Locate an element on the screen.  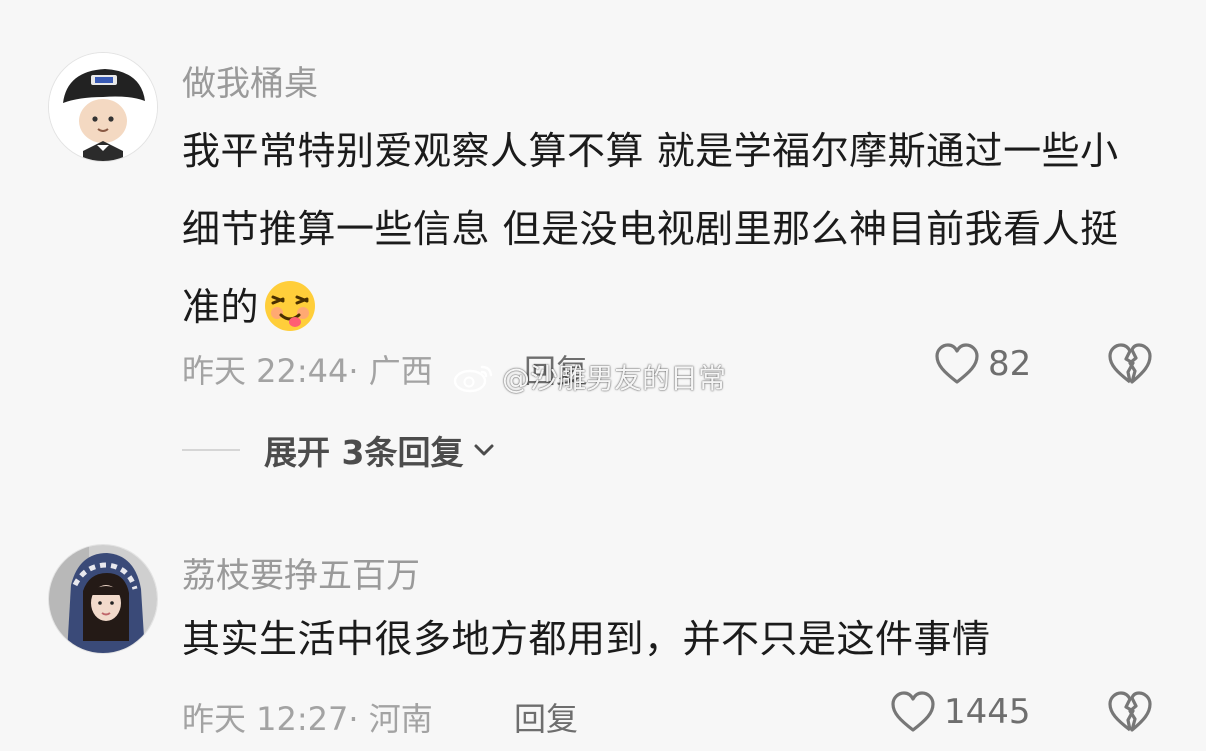
comment-text: 其实生活中很多地方都用到，并不只是这件事情 is located at coordinates (662, 639).